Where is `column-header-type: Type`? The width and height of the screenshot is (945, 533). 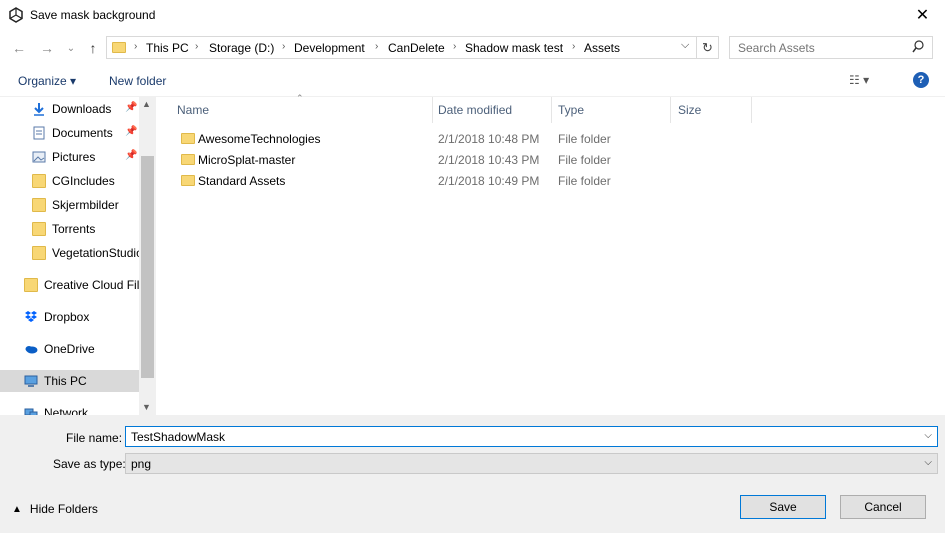
column-header-type: Type is located at coordinates (571, 110).